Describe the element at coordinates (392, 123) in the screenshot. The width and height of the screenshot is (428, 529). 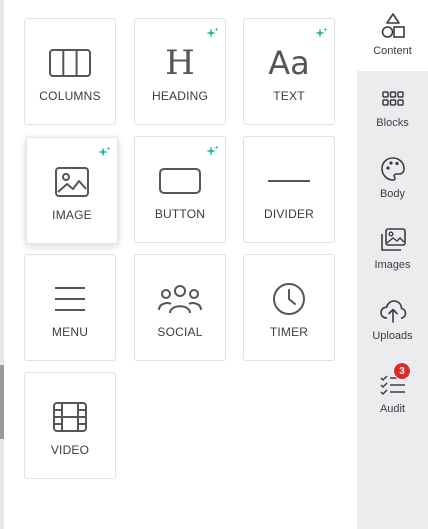
I see `sidebar-item-label: Blocks` at that location.